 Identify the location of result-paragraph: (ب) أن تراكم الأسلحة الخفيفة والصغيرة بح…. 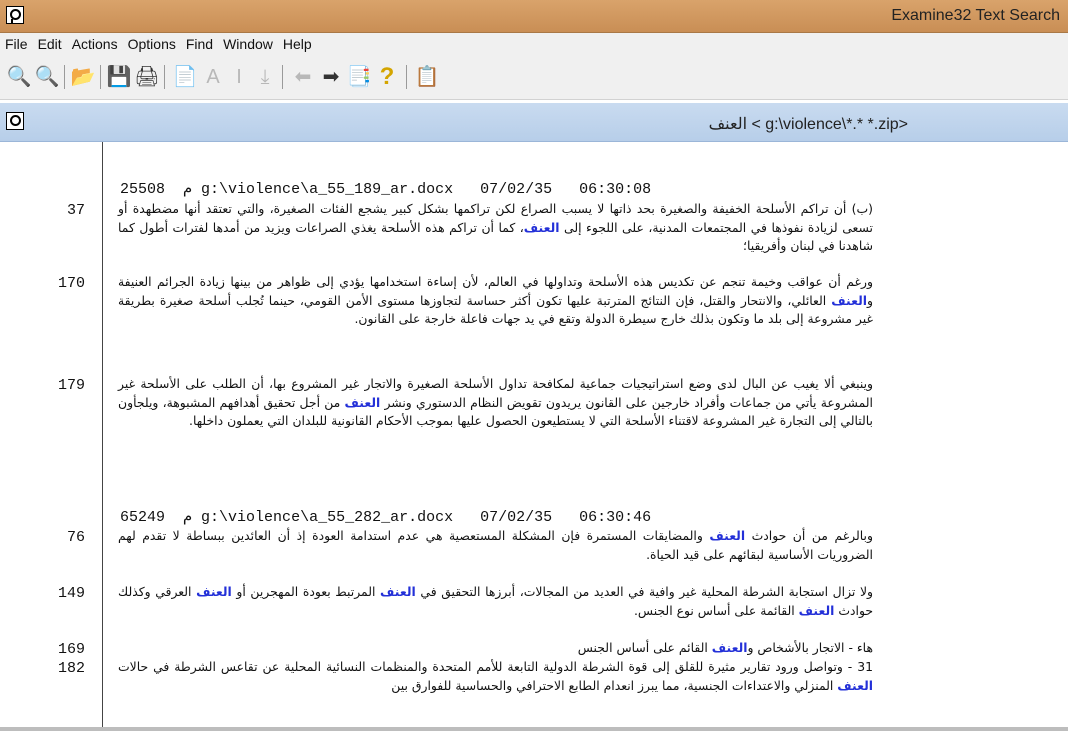
(495, 228).